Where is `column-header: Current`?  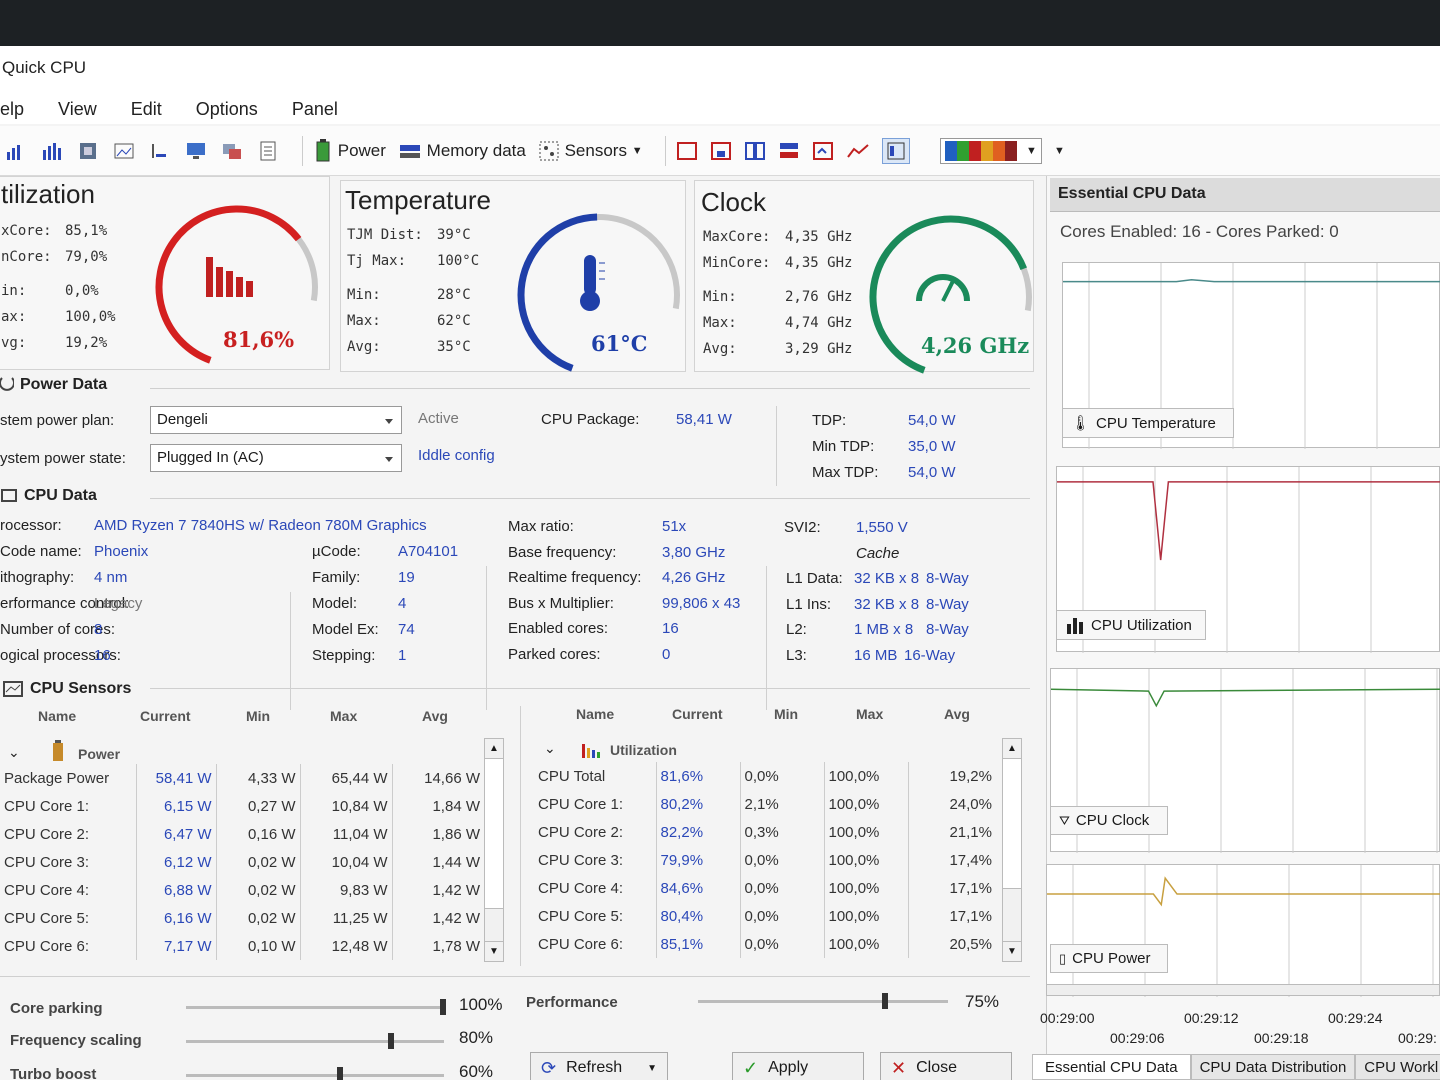 column-header: Current is located at coordinates (165, 716).